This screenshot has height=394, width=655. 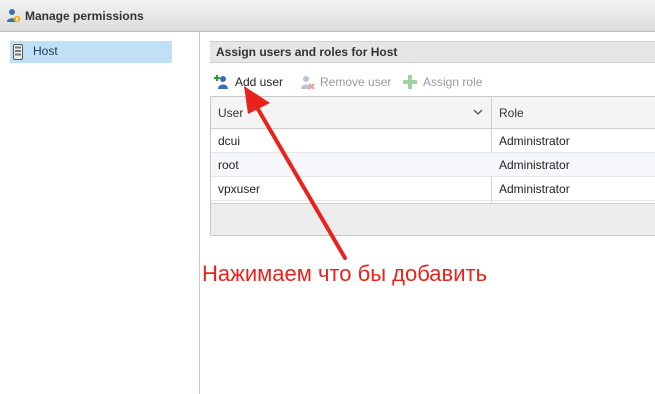 What do you see at coordinates (221, 82) in the screenshot?
I see `add-user-icon` at bounding box center [221, 82].